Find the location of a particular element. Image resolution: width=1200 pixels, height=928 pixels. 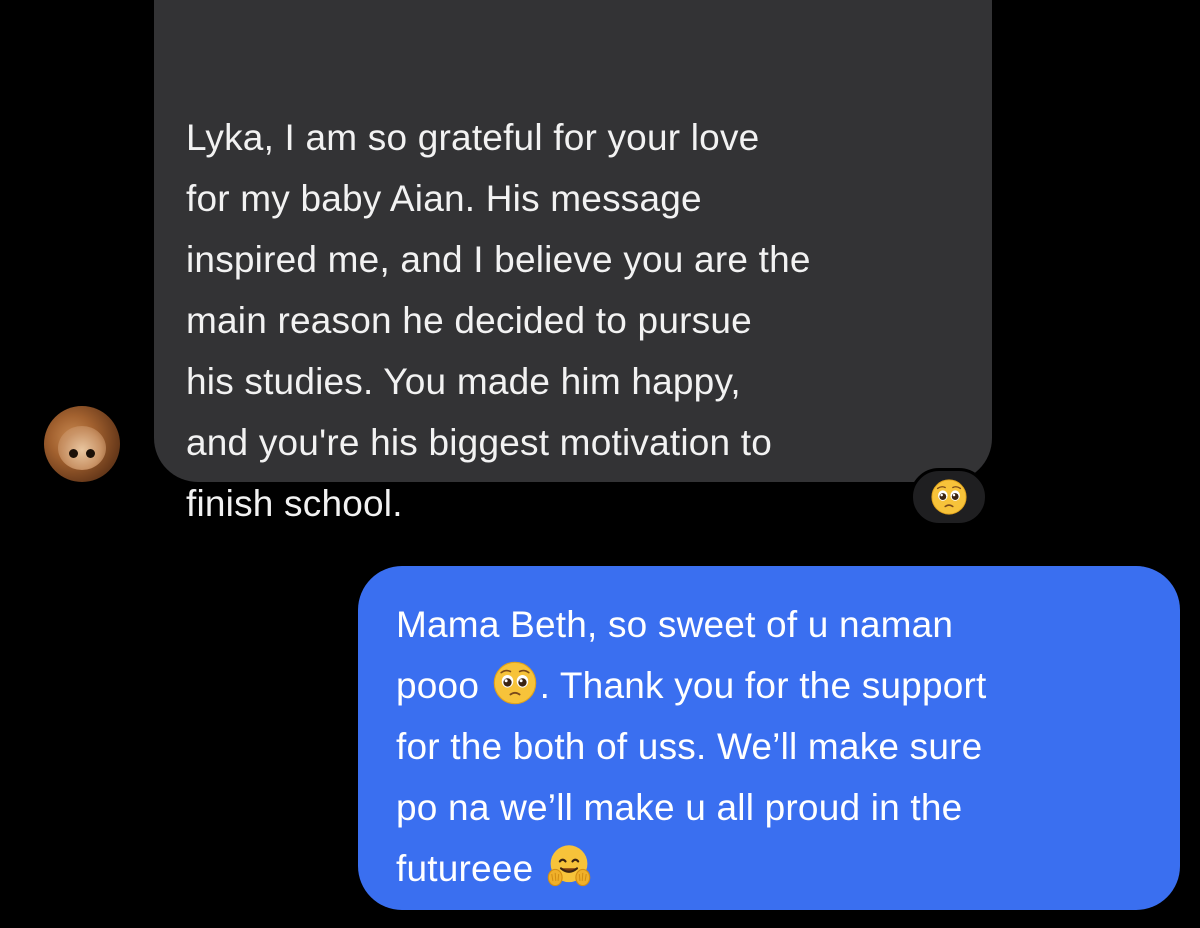

message-reaction is located at coordinates (949, 497).